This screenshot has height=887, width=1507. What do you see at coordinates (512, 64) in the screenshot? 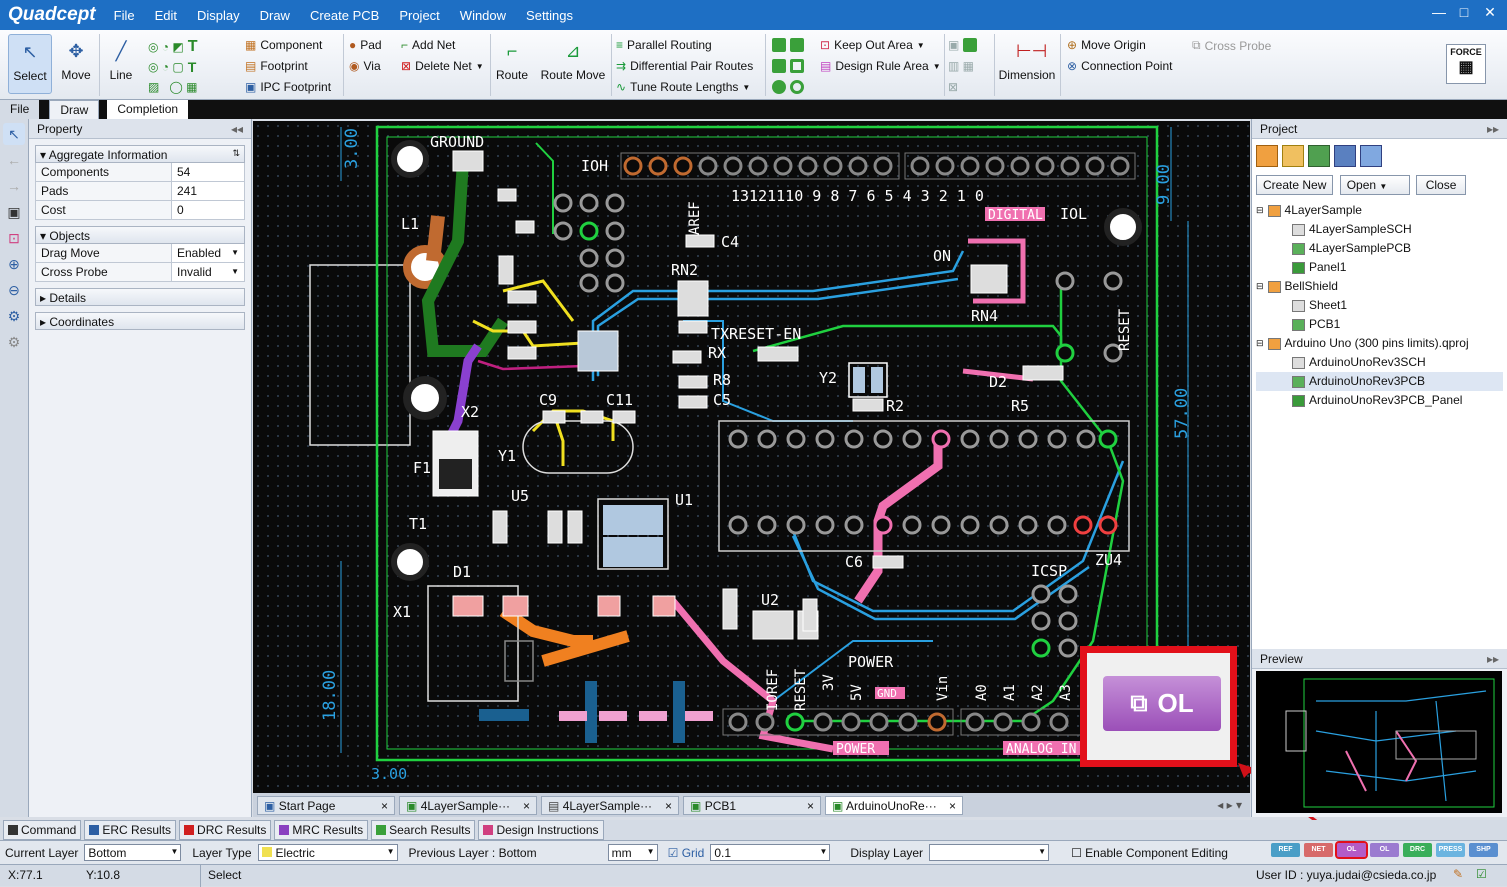
I see `route-button: ⌐ Route` at bounding box center [512, 64].